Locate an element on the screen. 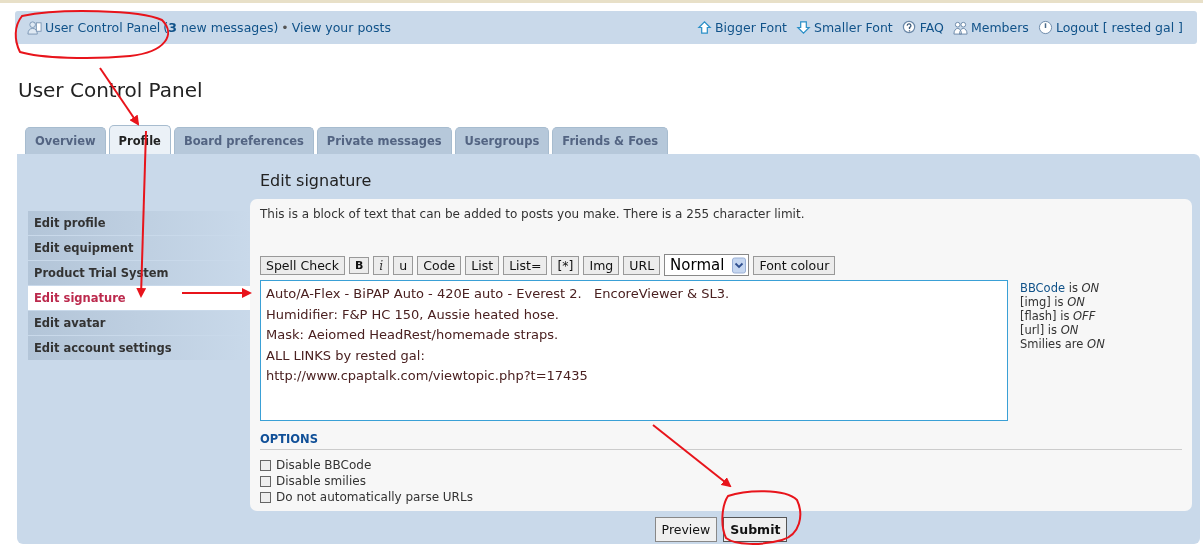  preview-button: Preview is located at coordinates (686, 529).